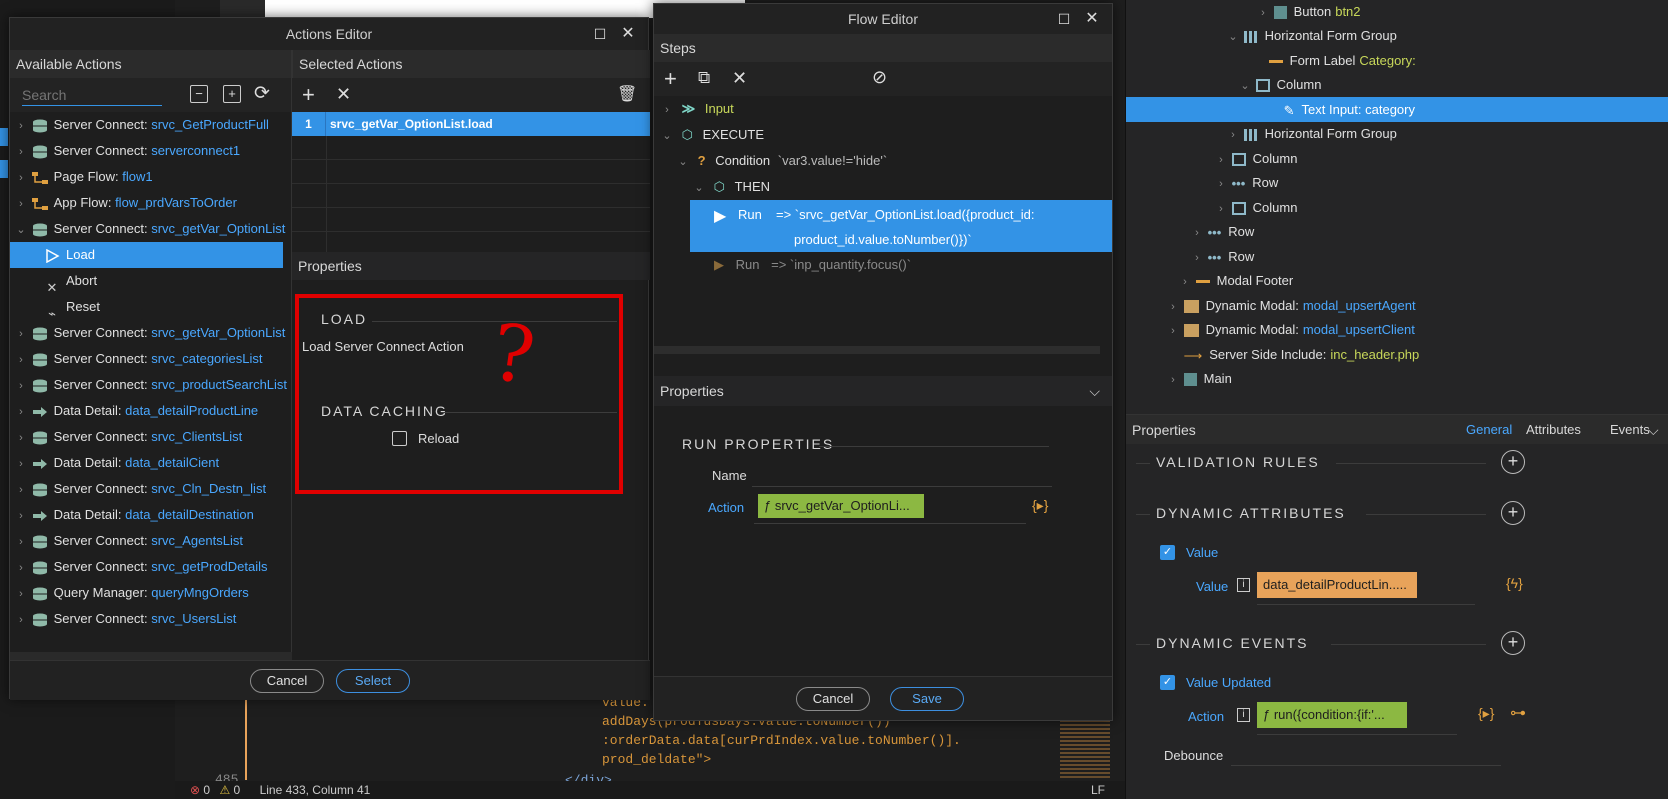 The height and width of the screenshot is (799, 1668). What do you see at coordinates (150, 515) in the screenshot?
I see `action-tree-item: › Data Detail: data_detailDestination` at bounding box center [150, 515].